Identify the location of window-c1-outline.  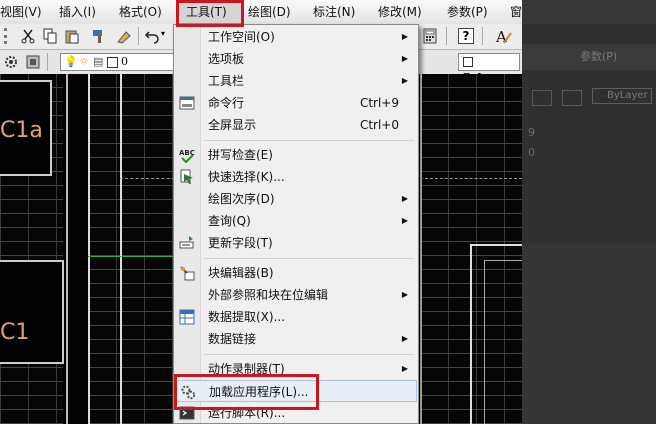
(32, 312).